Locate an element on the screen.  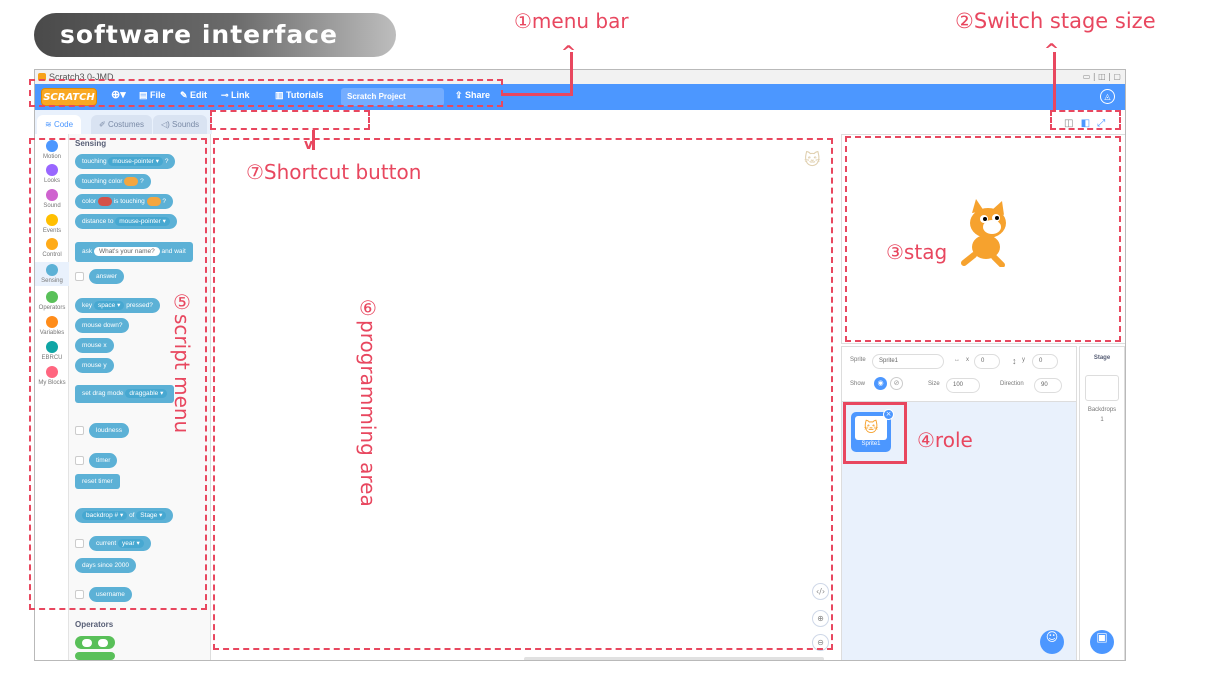
sounds-speaker-icon: ◁) is located at coordinates (167, 124).